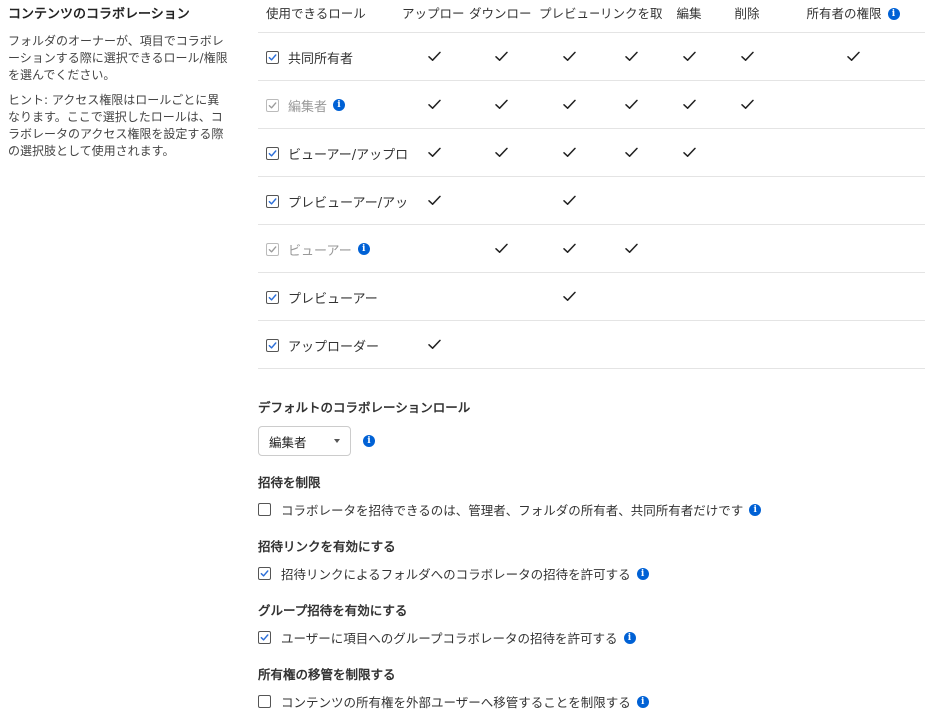  Describe the element at coordinates (512, 510) in the screenshot. I see `restrict-invite-label: コラボレータを招待できるのは、管理者、フォルダの所有者、共同所有者だけです` at that location.